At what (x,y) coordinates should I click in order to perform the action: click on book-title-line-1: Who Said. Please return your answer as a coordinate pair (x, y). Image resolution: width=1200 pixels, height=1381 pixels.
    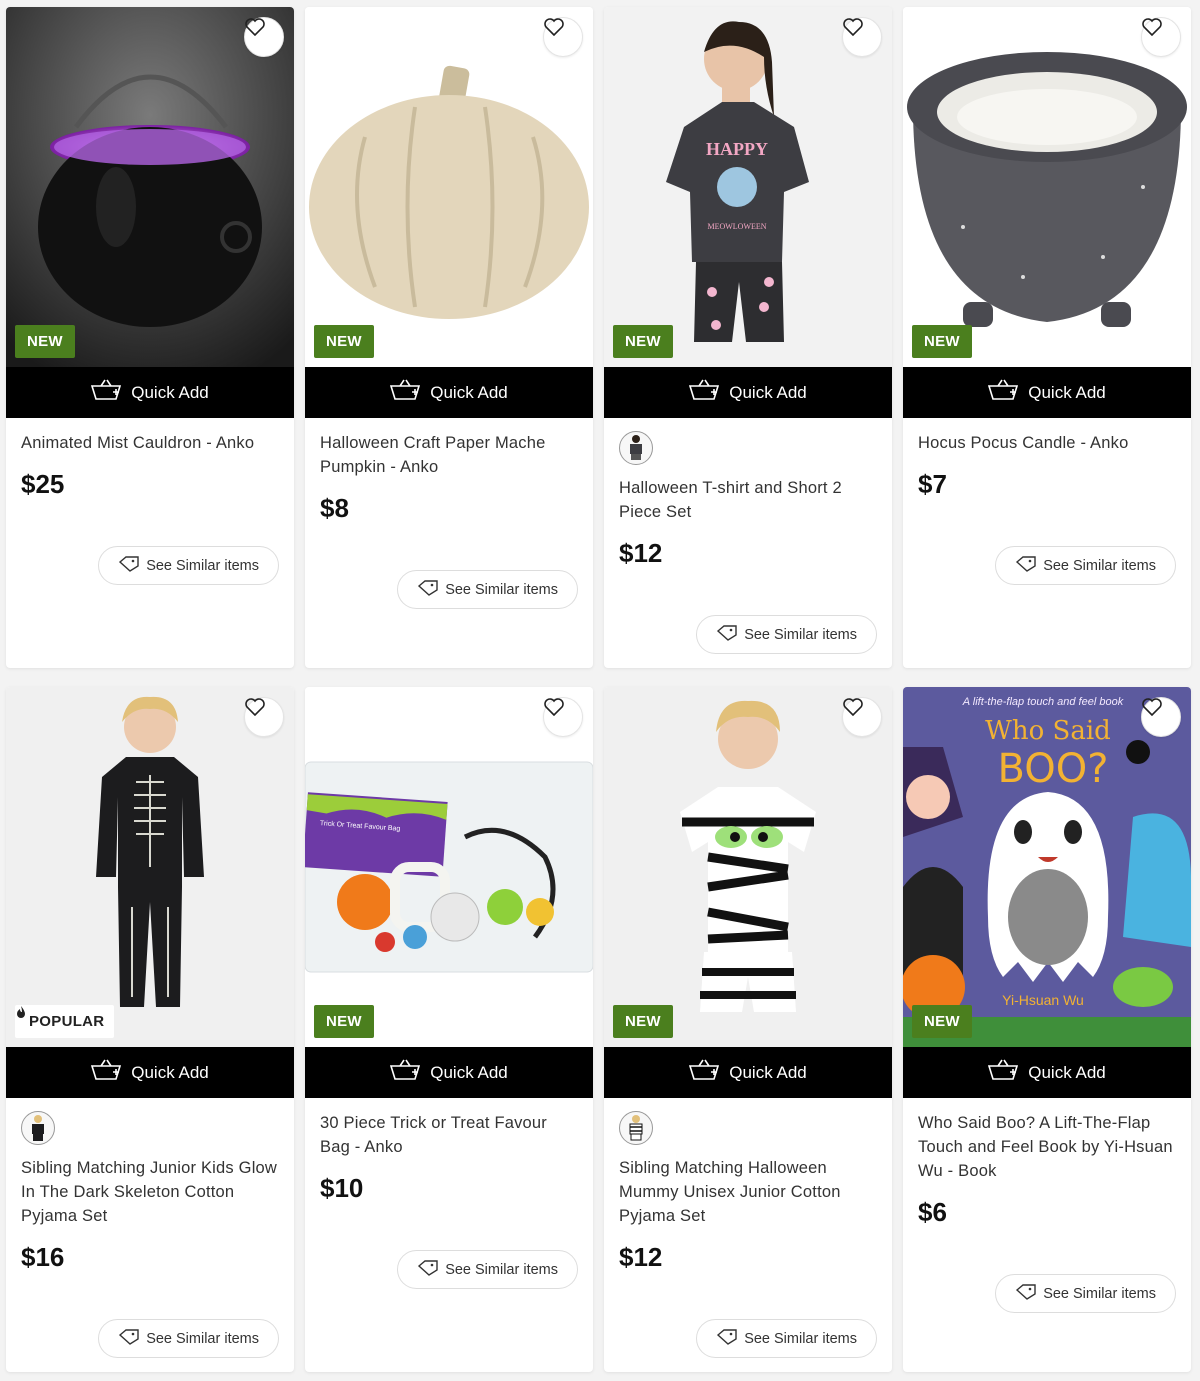
    Looking at the image, I should click on (1048, 731).